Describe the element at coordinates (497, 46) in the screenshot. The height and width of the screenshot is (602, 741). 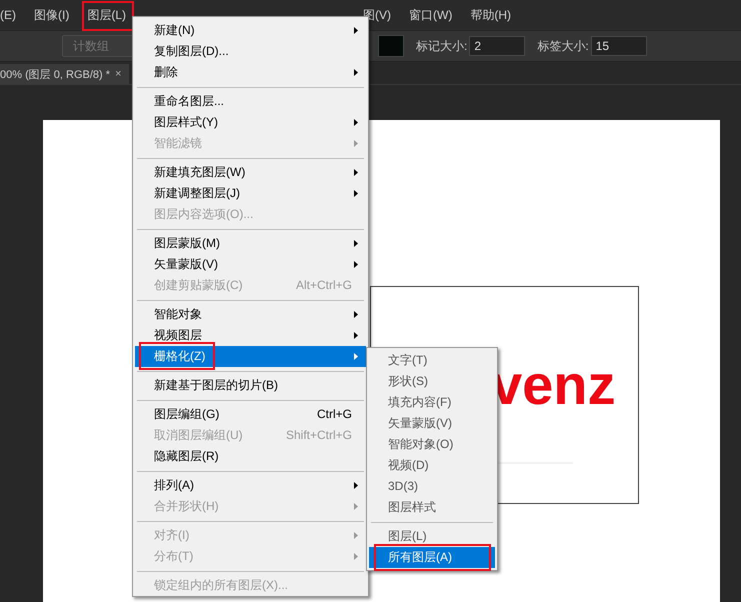
I see `marker-size-field: 2` at that location.